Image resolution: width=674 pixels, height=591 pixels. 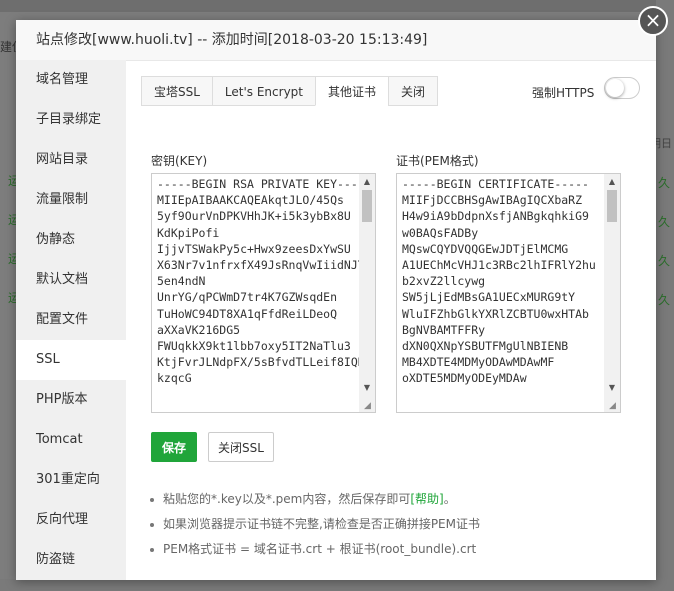 I want to click on sidebar-item-ssl: SSL, so click(x=71, y=360).